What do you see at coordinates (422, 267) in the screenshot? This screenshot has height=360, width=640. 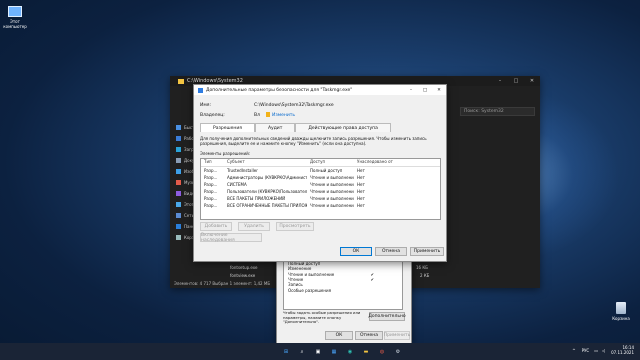 I see `file-size: 16 КБ` at bounding box center [422, 267].